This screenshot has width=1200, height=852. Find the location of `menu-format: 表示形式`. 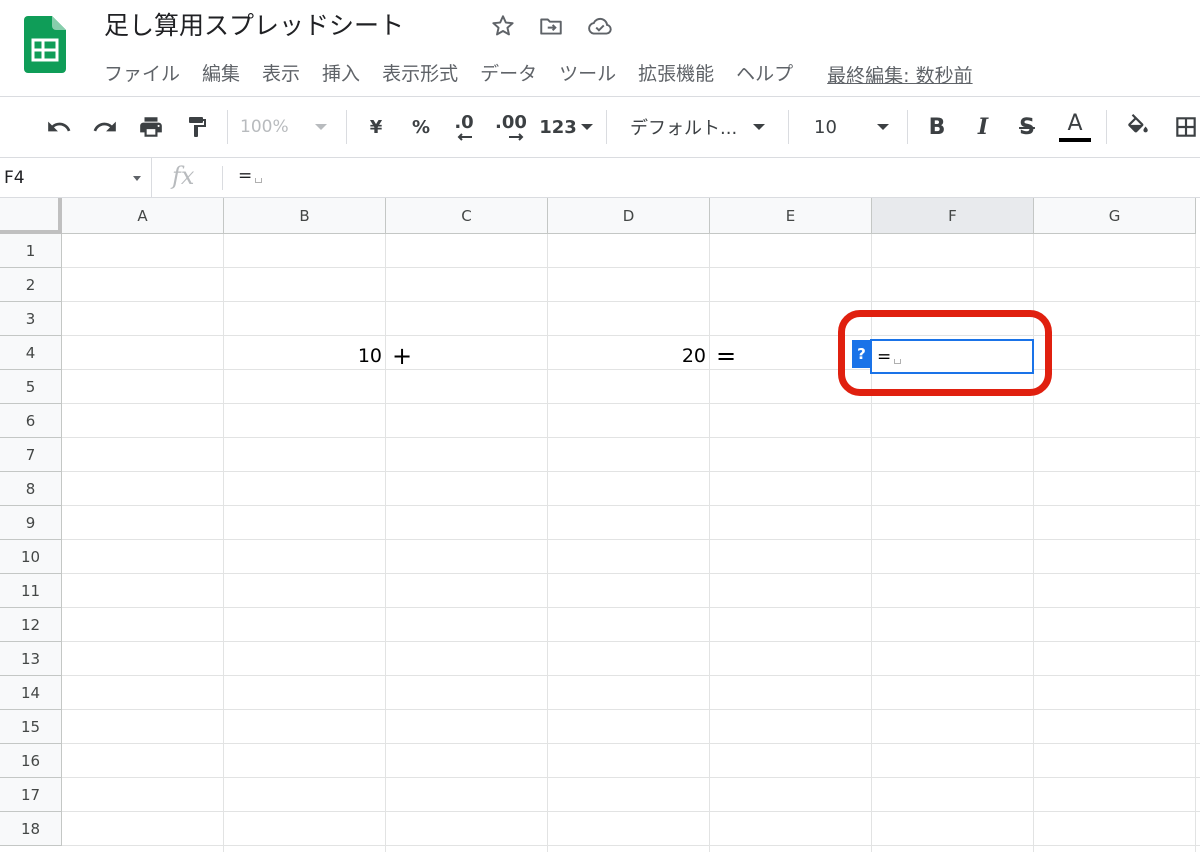

menu-format: 表示形式 is located at coordinates (420, 74).